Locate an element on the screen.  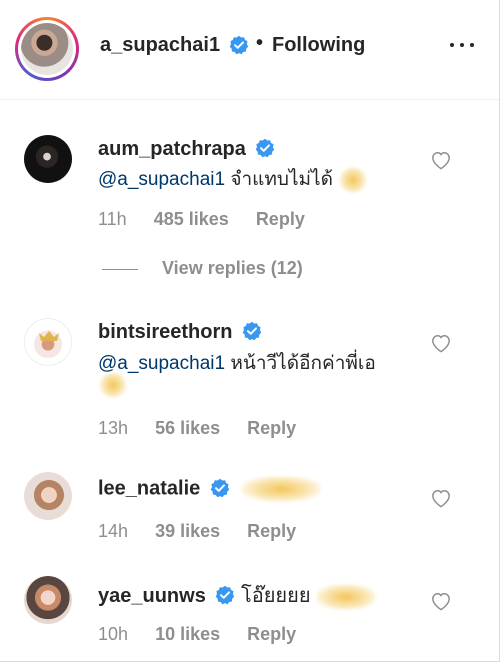
comment-username: lee_natalie is located at coordinates (210, 489).